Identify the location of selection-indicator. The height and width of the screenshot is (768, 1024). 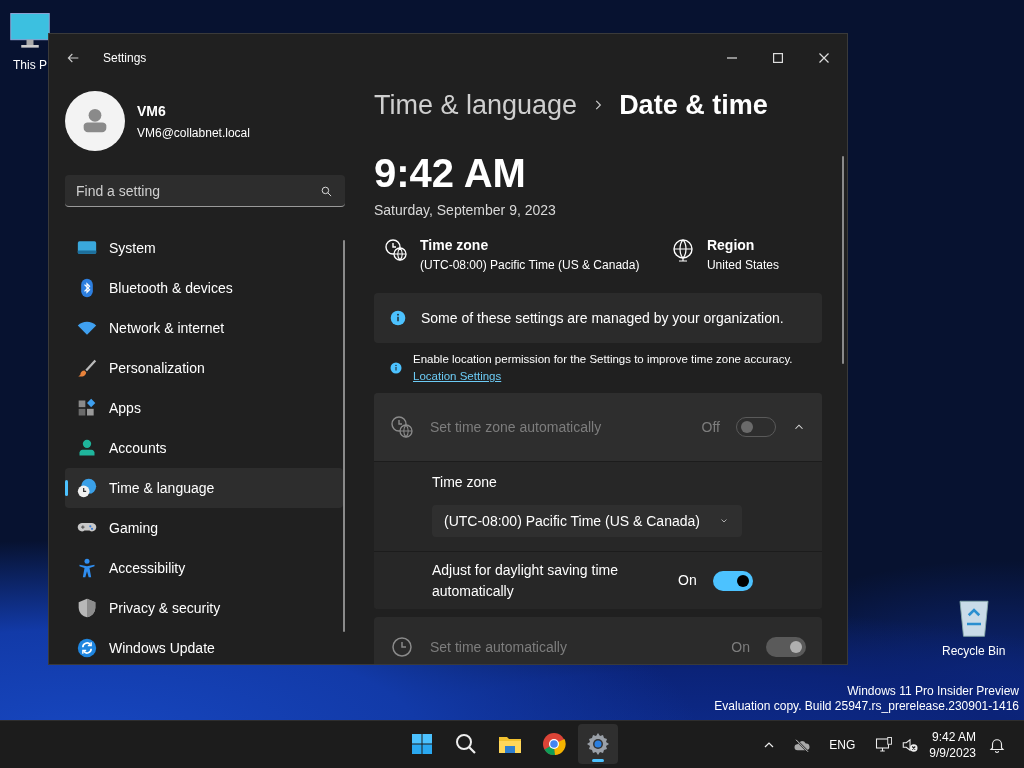
(66, 488).